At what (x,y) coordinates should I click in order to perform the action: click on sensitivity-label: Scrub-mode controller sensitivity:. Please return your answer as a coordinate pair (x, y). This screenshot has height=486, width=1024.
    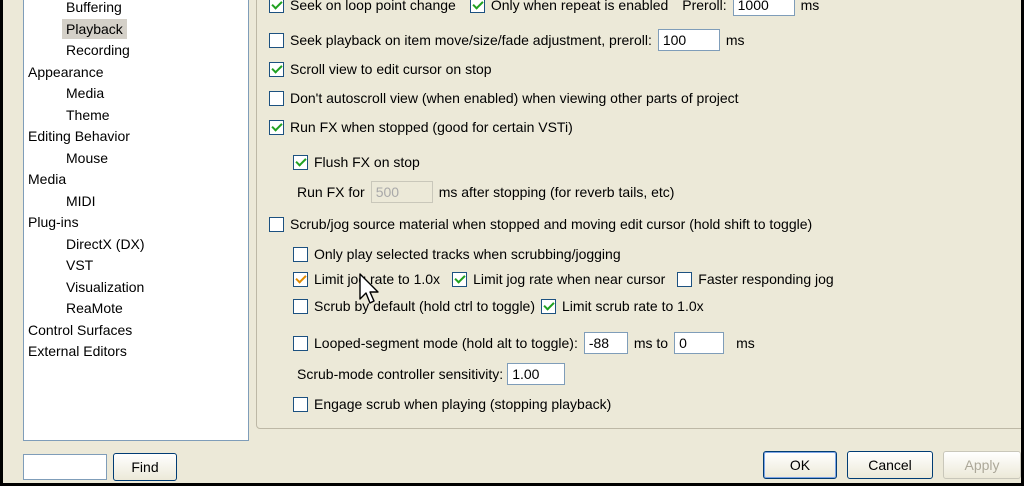
    Looking at the image, I should click on (400, 374).